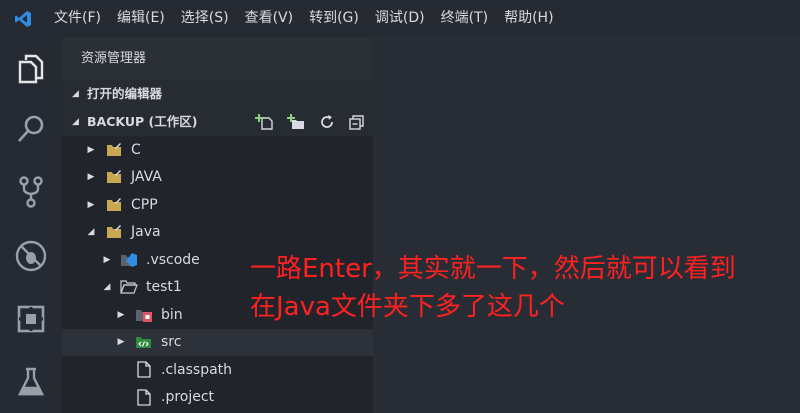 The width and height of the screenshot is (800, 413). What do you see at coordinates (31, 225) in the screenshot?
I see `activity-bar` at bounding box center [31, 225].